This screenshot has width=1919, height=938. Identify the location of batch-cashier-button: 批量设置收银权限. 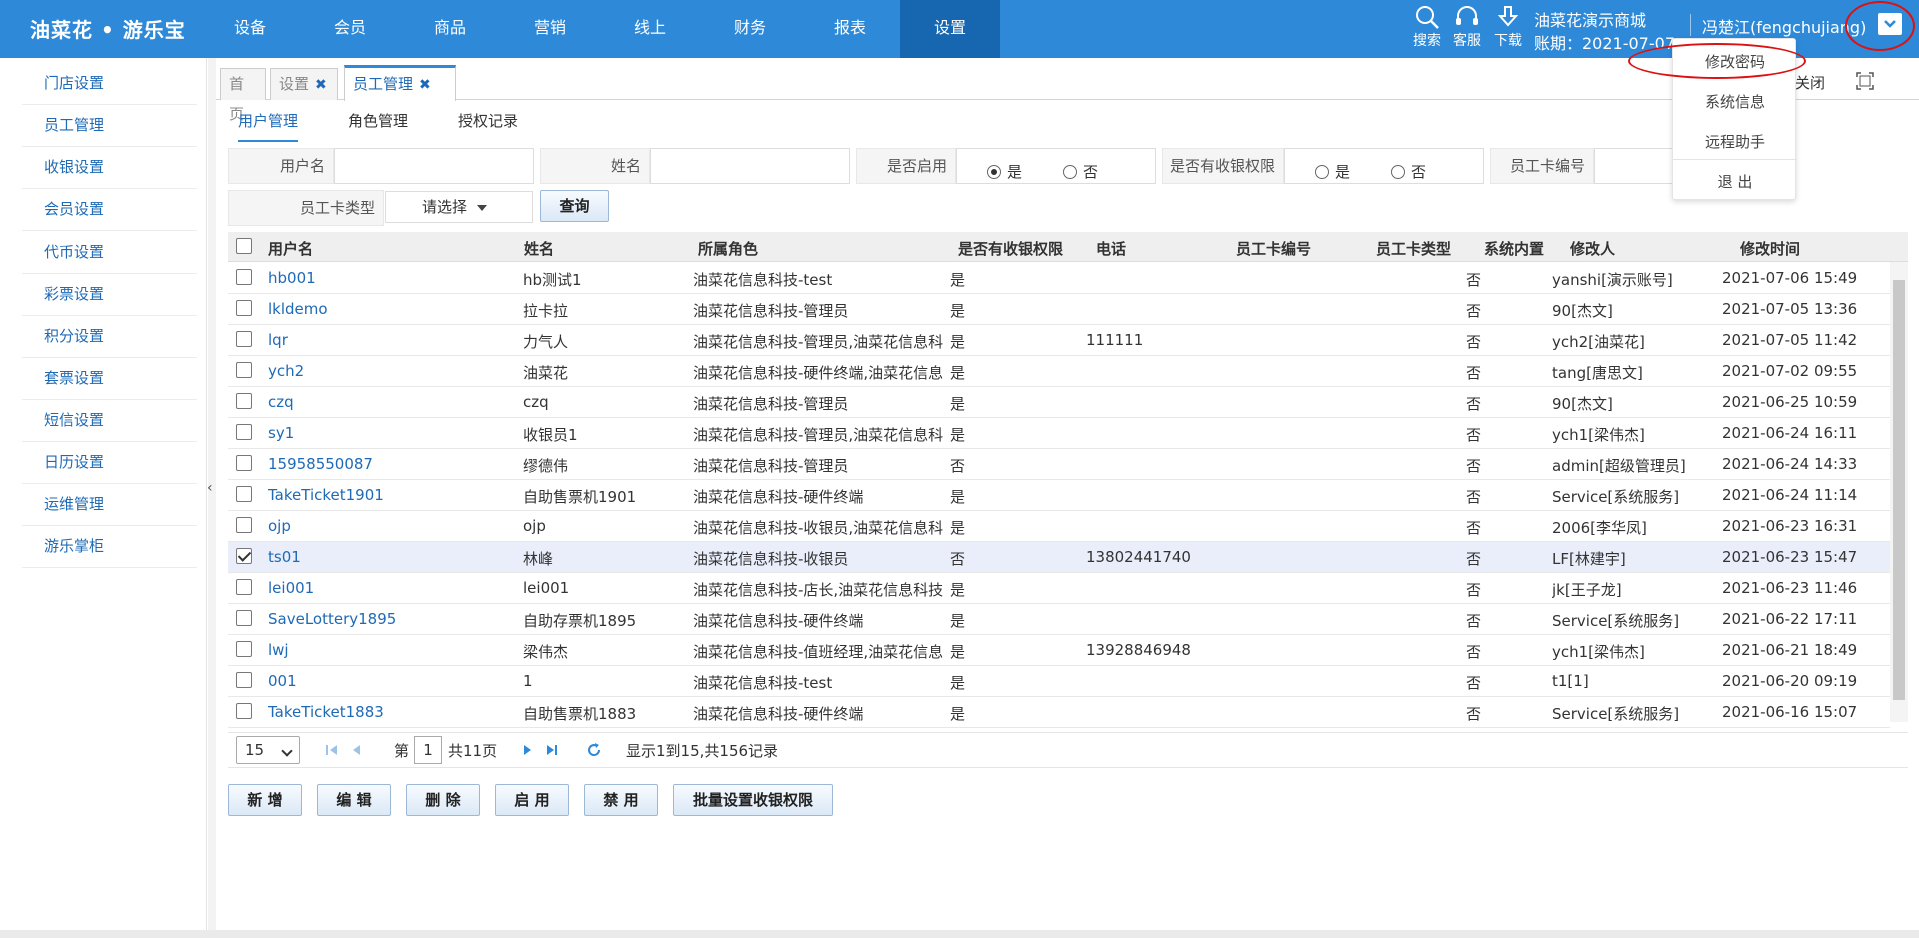
(753, 800).